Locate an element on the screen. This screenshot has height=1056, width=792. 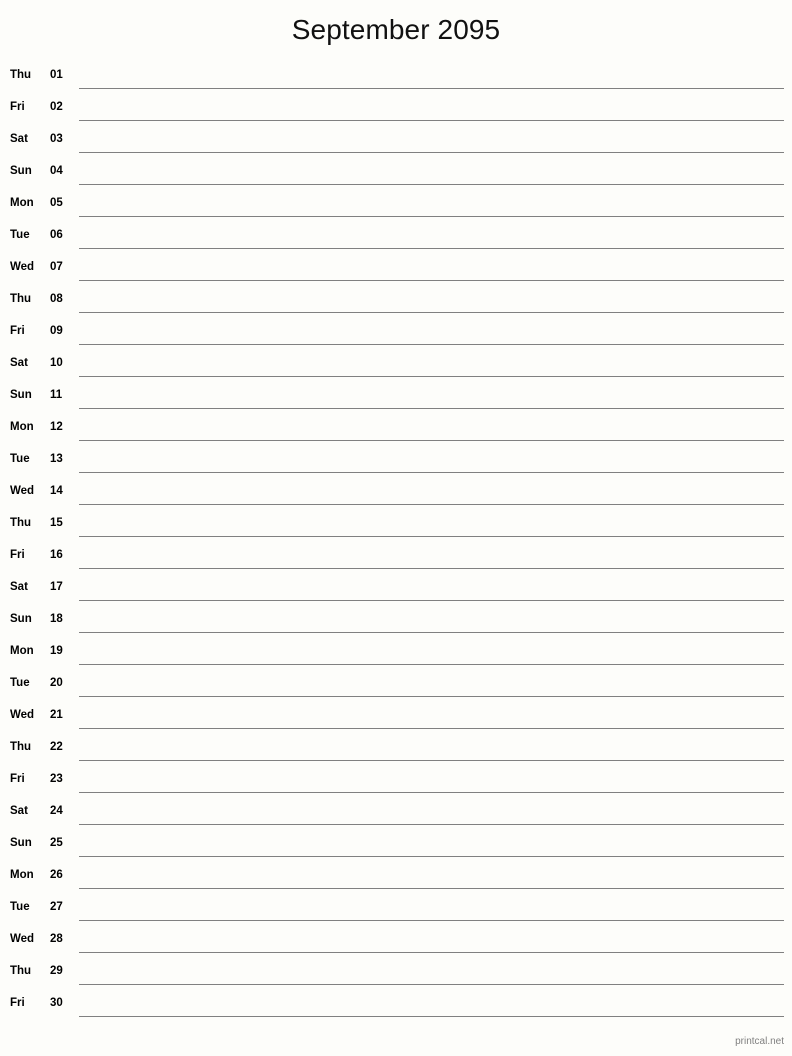
day-row-03: Sat 03 is located at coordinates (396, 140).